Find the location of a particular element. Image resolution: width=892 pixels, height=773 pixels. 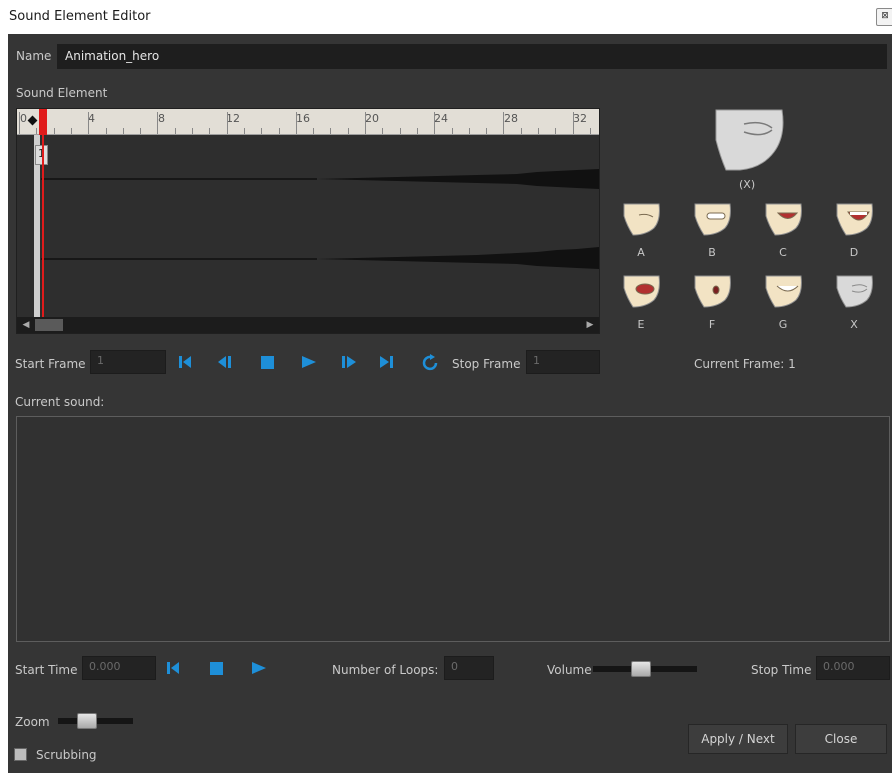

mouth-B-icon is located at coordinates (712, 219).